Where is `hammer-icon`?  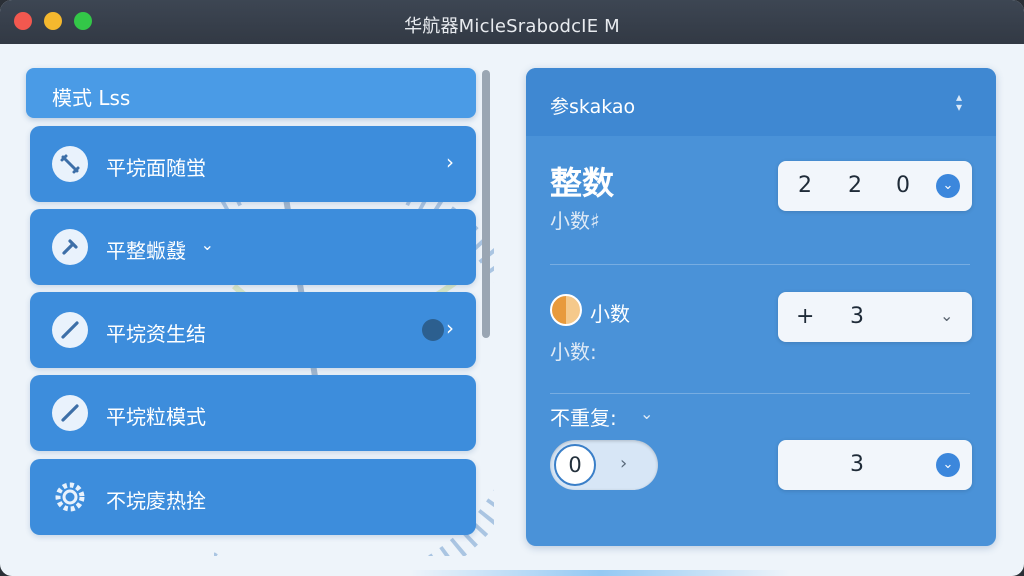 hammer-icon is located at coordinates (70, 247).